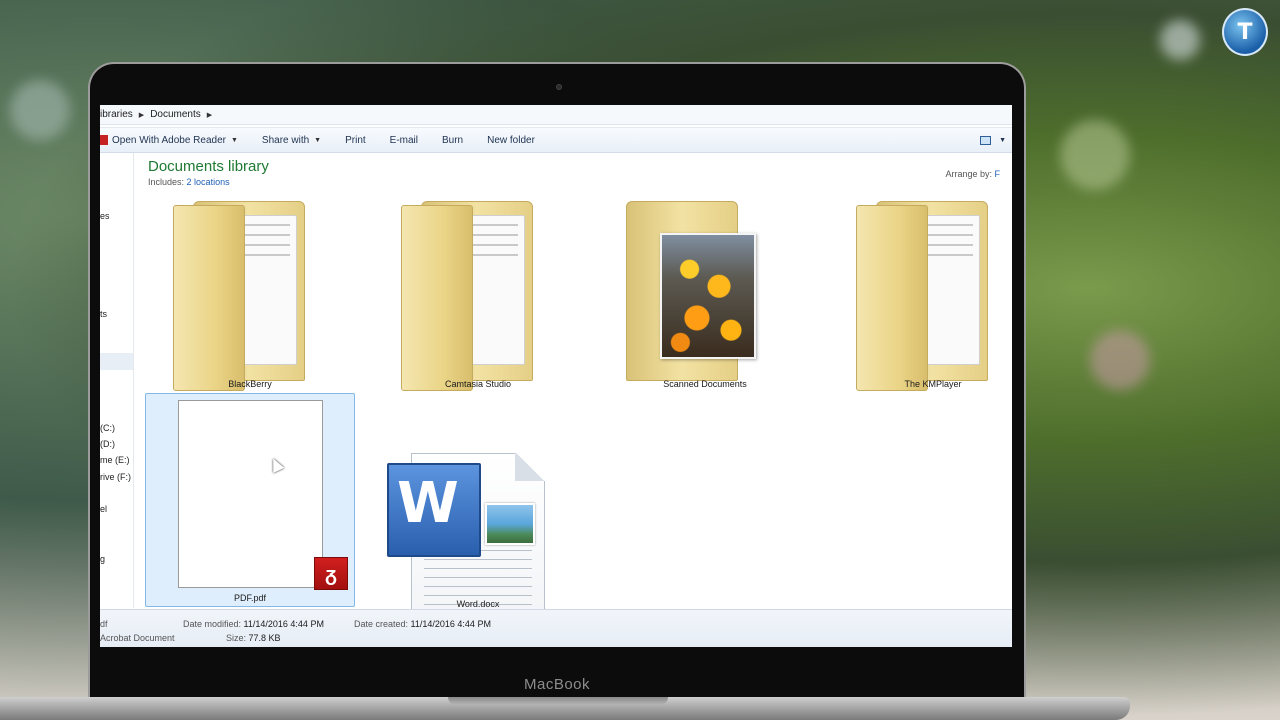 The image size is (1280, 720). Describe the element at coordinates (478, 384) in the screenshot. I see `item-label: Camtasia Studio` at that location.